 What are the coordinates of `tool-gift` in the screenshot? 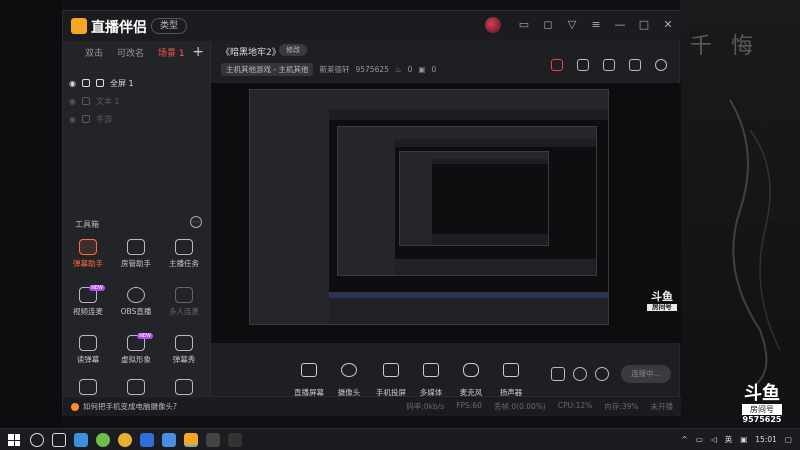 It's located at (136, 387).